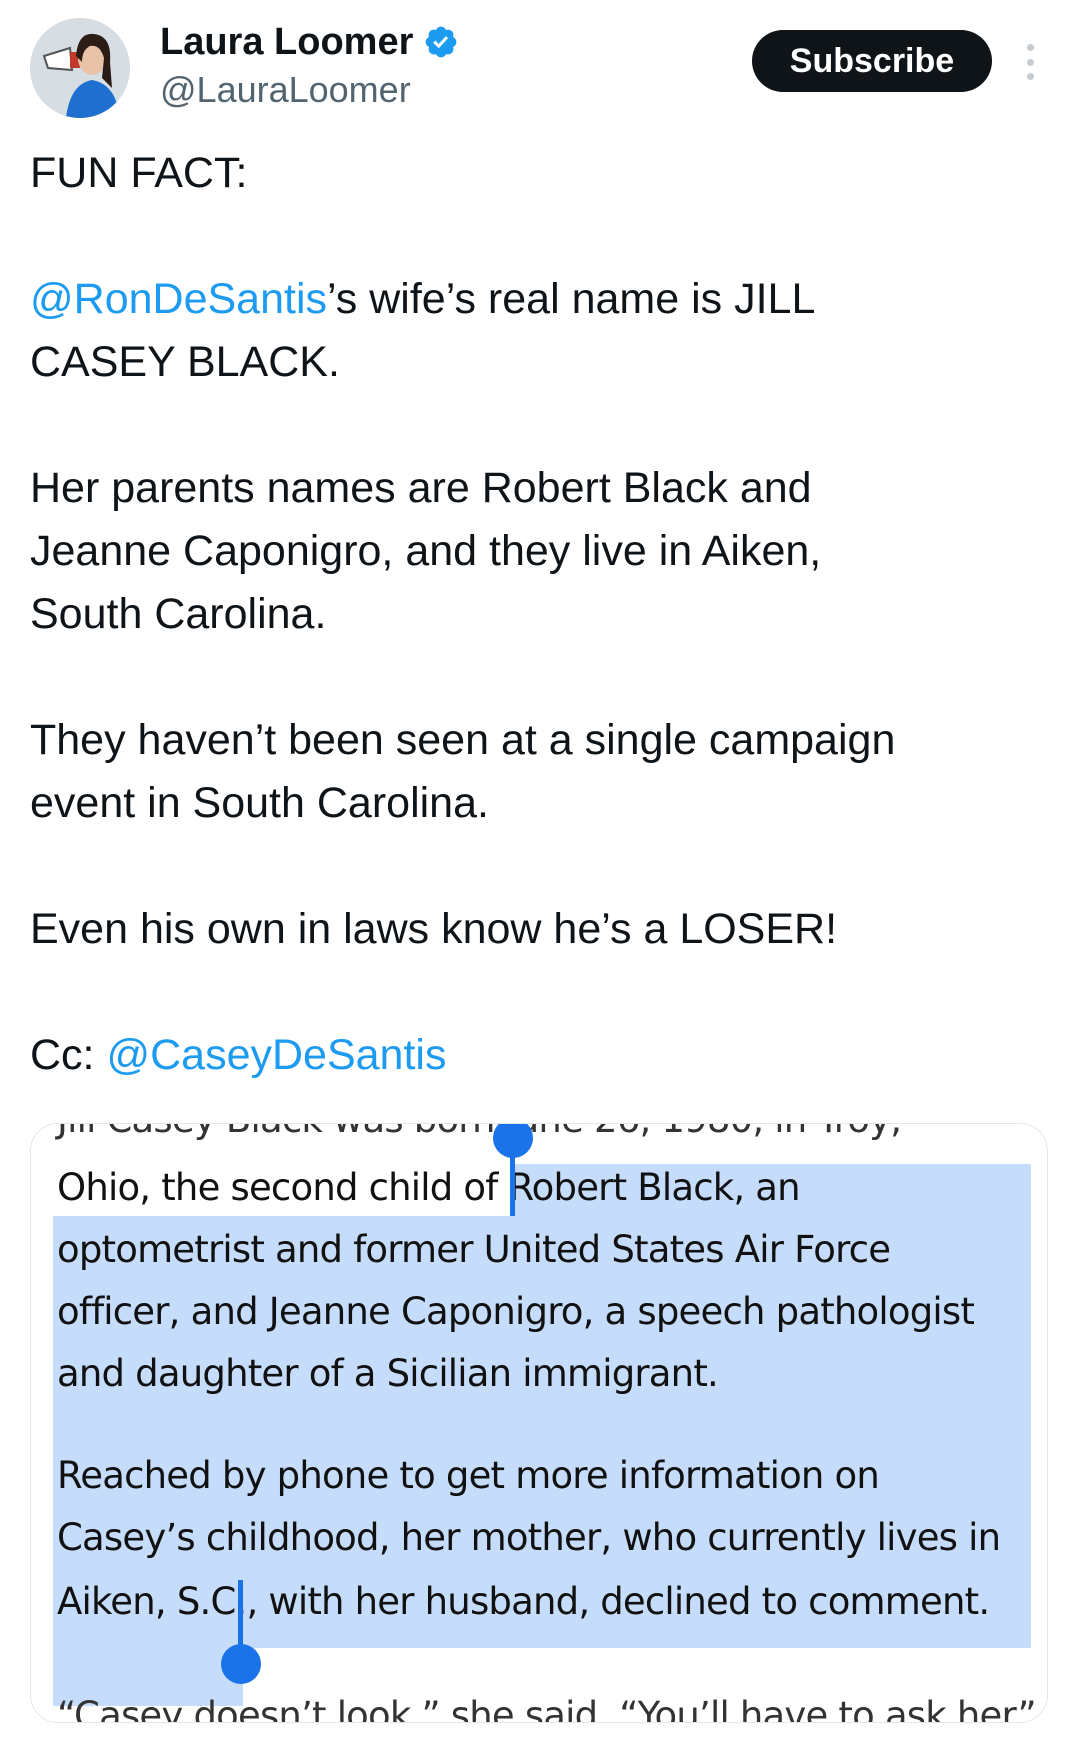 The height and width of the screenshot is (1757, 1080). Describe the element at coordinates (309, 90) in the screenshot. I see `author-handle: @LauraLoomer` at that location.